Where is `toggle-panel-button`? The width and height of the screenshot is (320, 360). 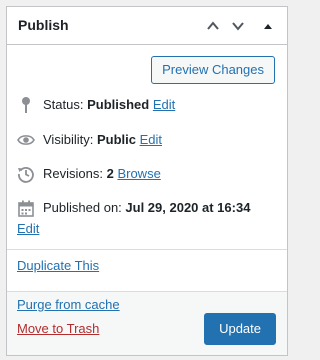 toggle-panel-button is located at coordinates (268, 26).